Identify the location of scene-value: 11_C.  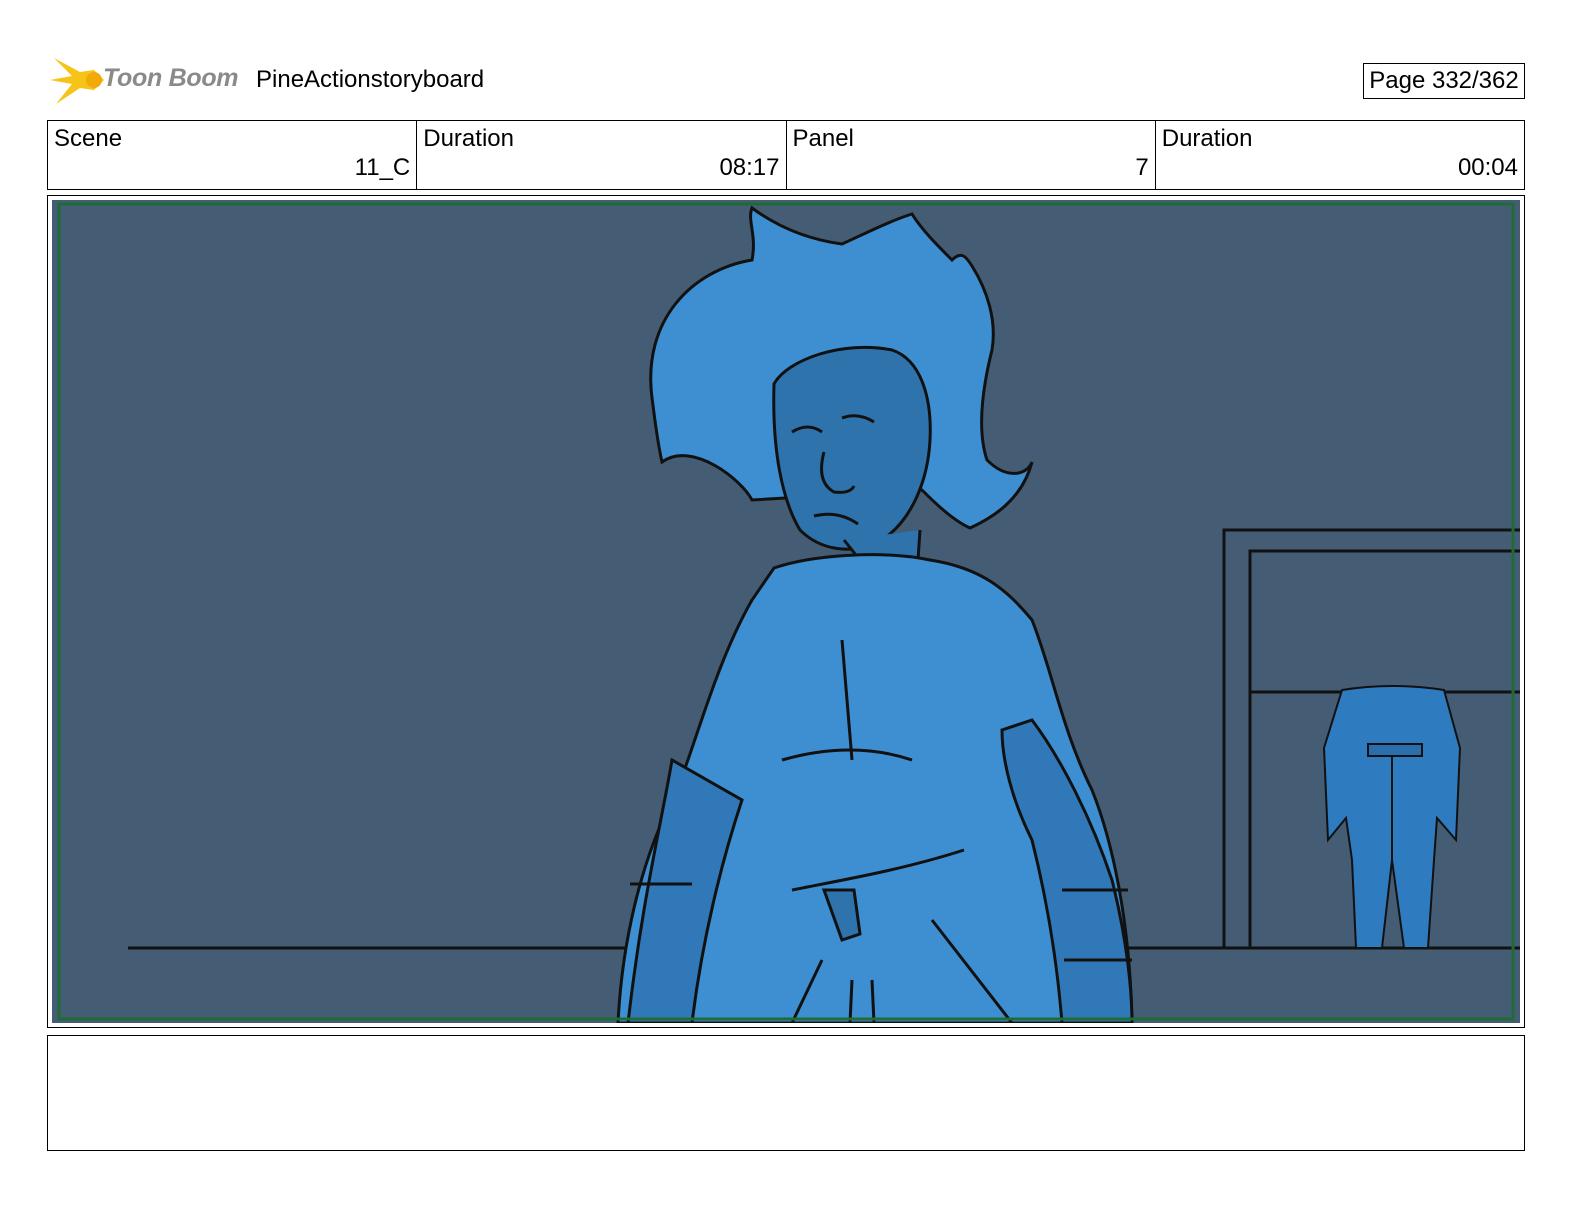
(382, 167).